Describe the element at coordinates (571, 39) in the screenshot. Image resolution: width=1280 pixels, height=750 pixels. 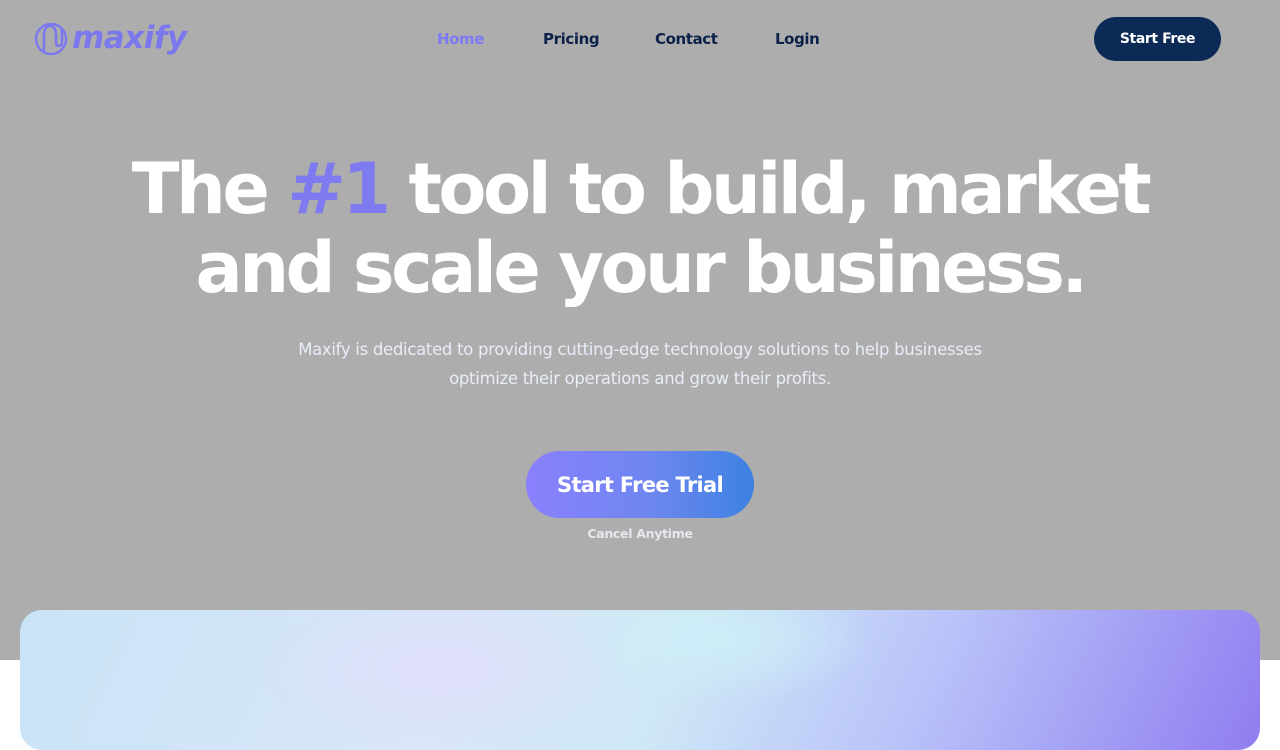
I see `nav-pricing: Pricing` at that location.